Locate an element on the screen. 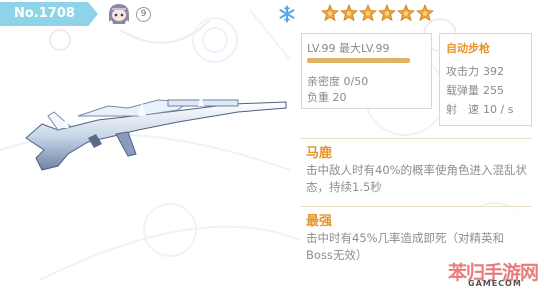  ammo-value: 255 is located at coordinates (493, 90).